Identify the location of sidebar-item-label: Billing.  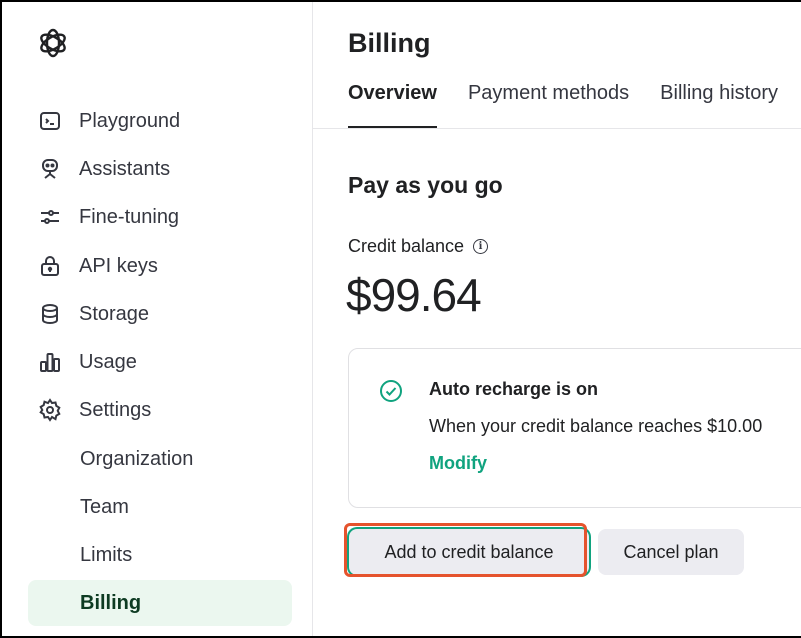
(111, 602).